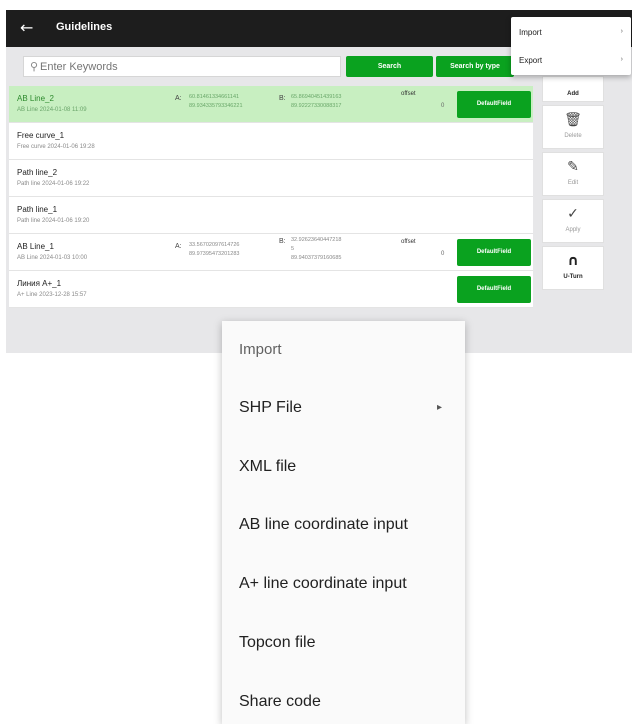 The width and height of the screenshot is (632, 724). Describe the element at coordinates (573, 261) in the screenshot. I see `u-turn-icon: ∩` at that location.